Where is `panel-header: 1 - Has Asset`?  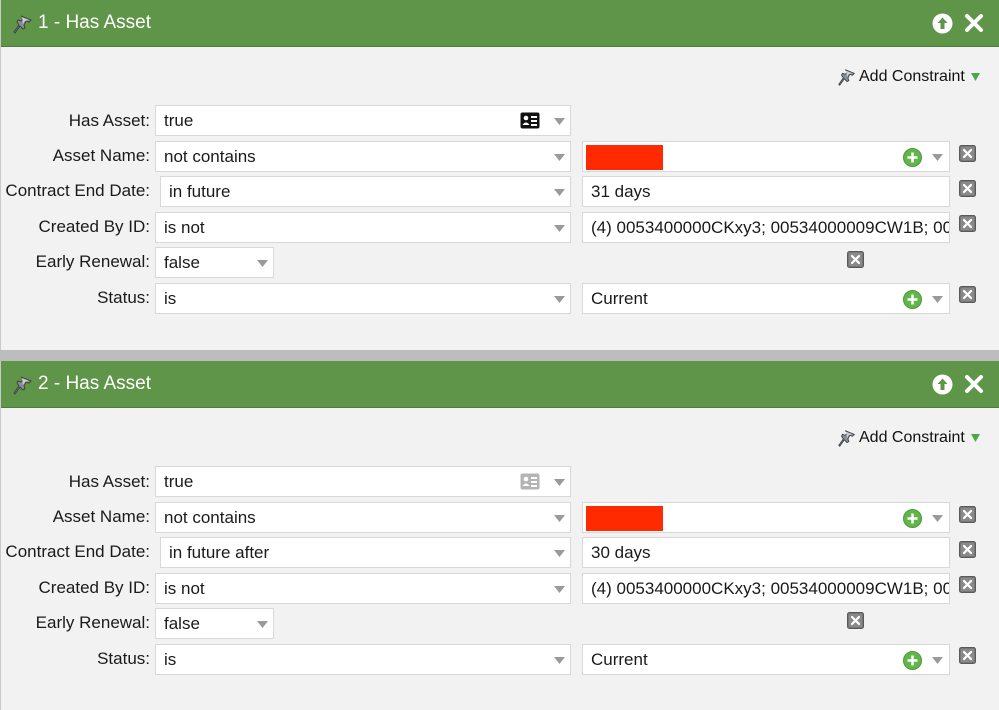
panel-header: 1 - Has Asset is located at coordinates (500, 23).